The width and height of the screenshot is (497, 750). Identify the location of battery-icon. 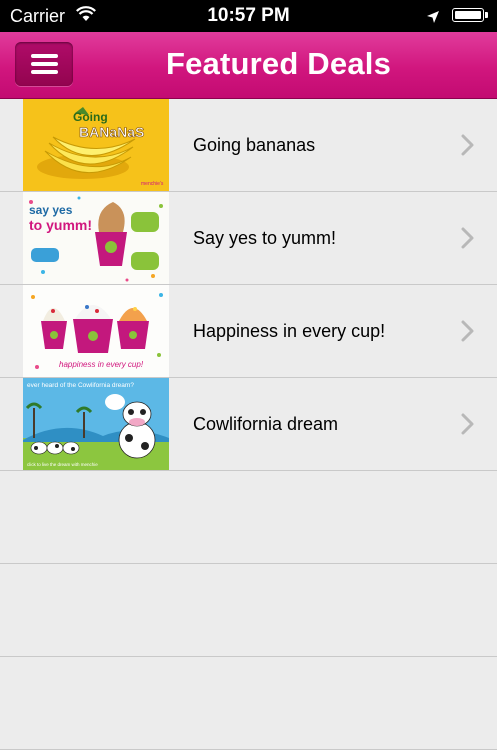
(470, 15).